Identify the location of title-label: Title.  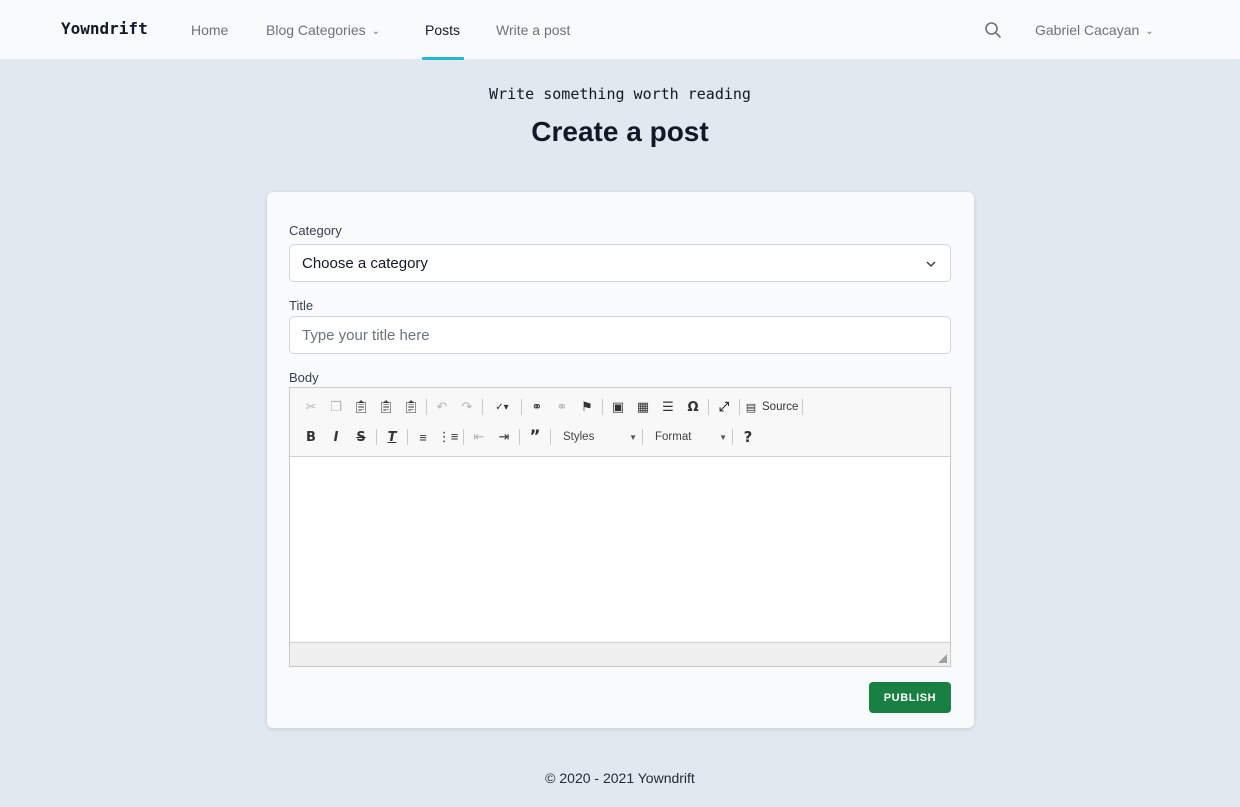
(301, 305).